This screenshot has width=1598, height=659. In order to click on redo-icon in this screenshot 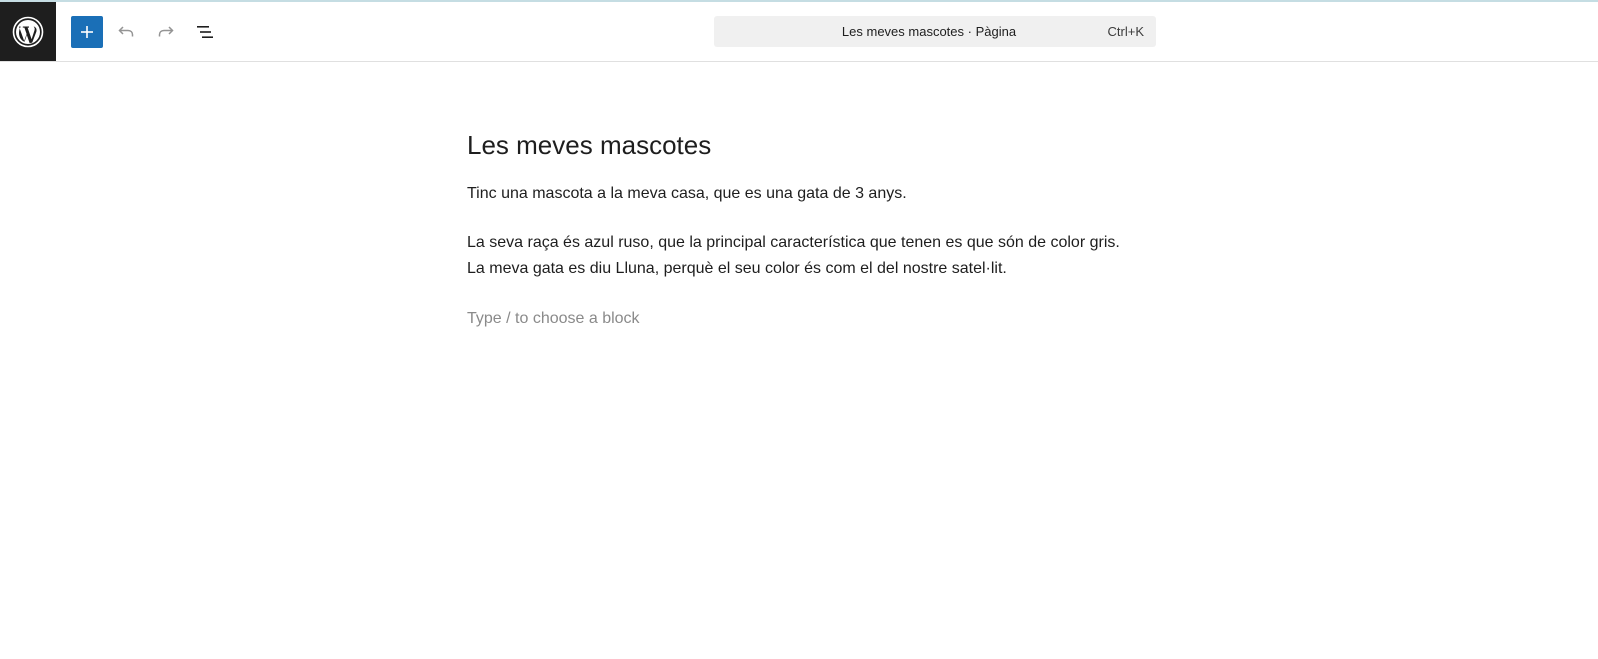, I will do `click(166, 31)`.